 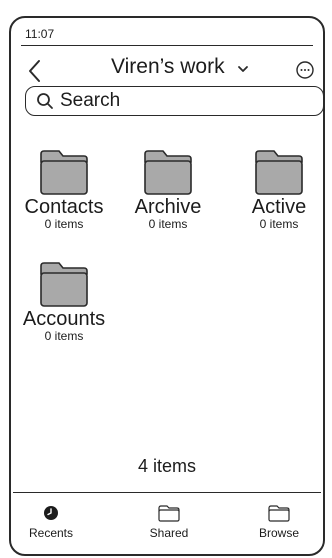 I want to click on folder-item: Active 0 items, so click(x=279, y=189).